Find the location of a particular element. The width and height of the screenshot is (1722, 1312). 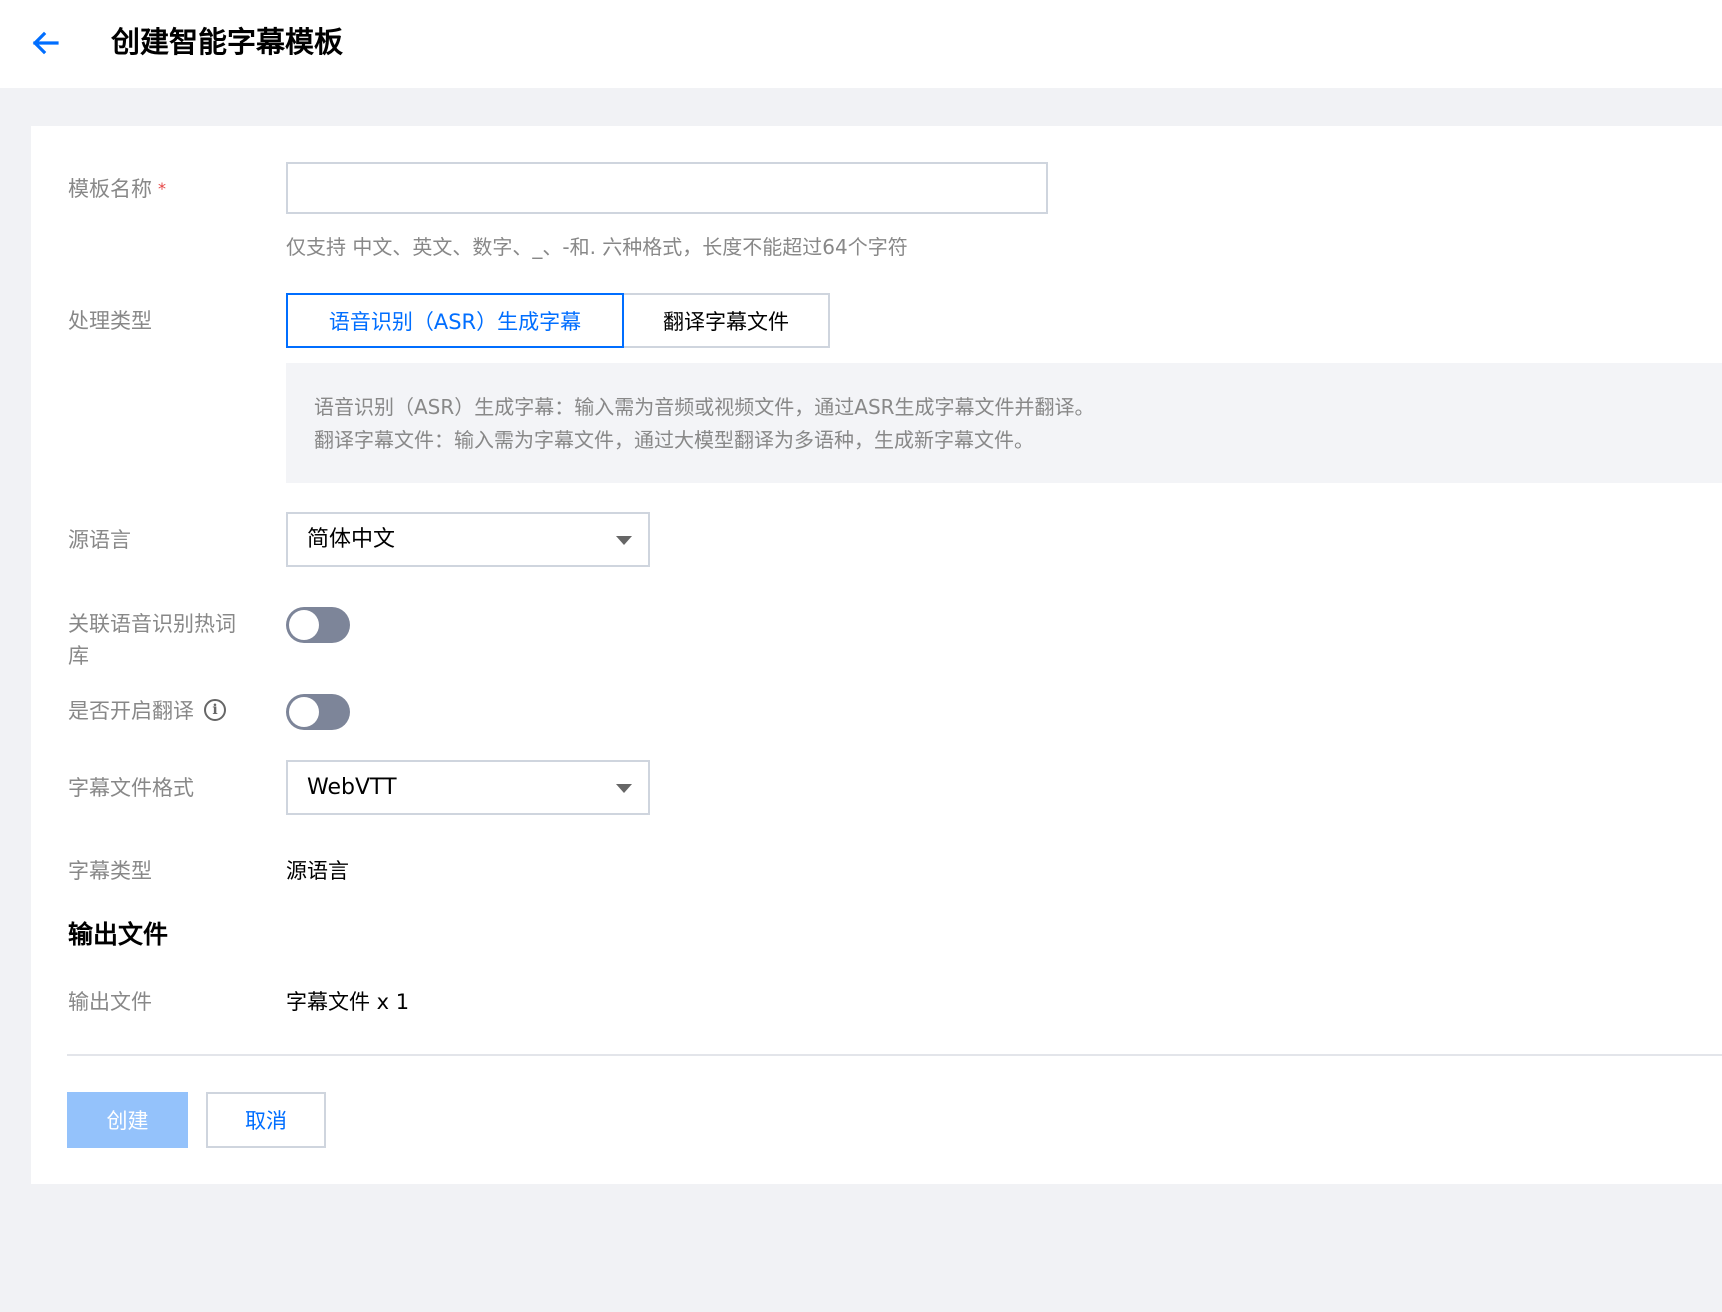

template-name-label: 模板名称 * is located at coordinates (117, 189).